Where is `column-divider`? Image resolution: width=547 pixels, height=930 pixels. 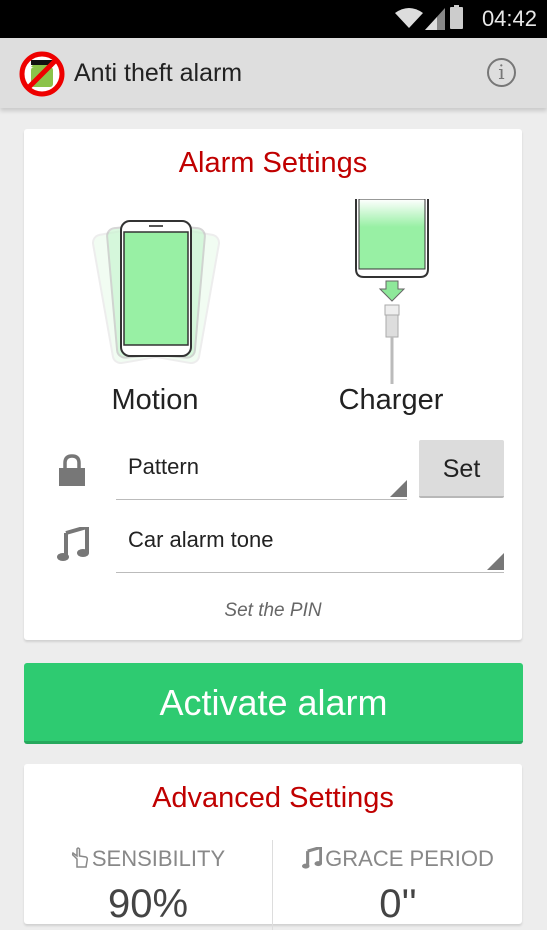 column-divider is located at coordinates (272, 885).